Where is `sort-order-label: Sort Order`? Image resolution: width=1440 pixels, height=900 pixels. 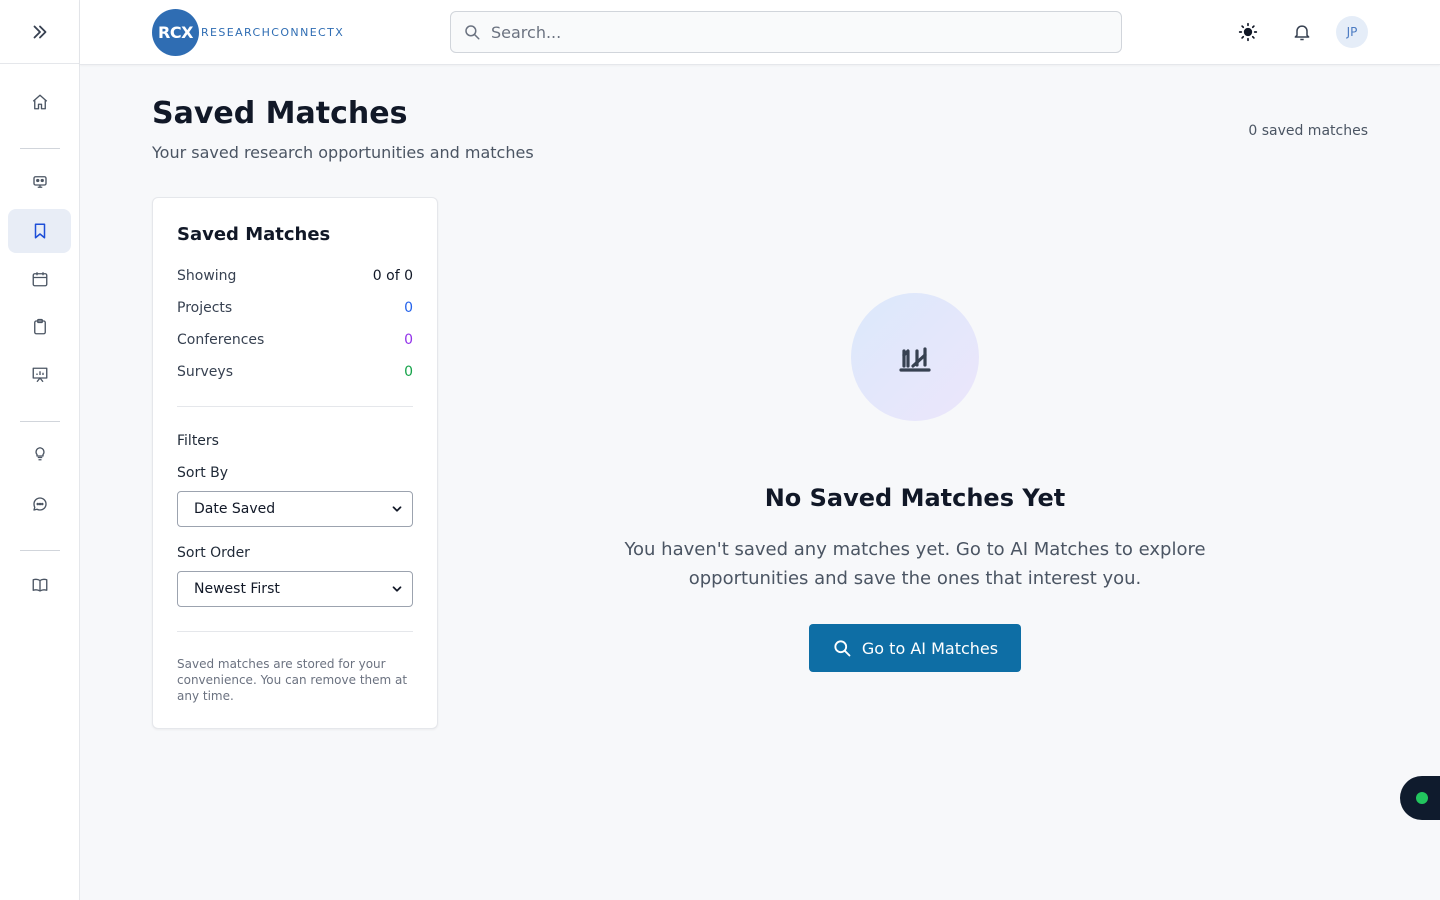 sort-order-label: Sort Order is located at coordinates (213, 553).